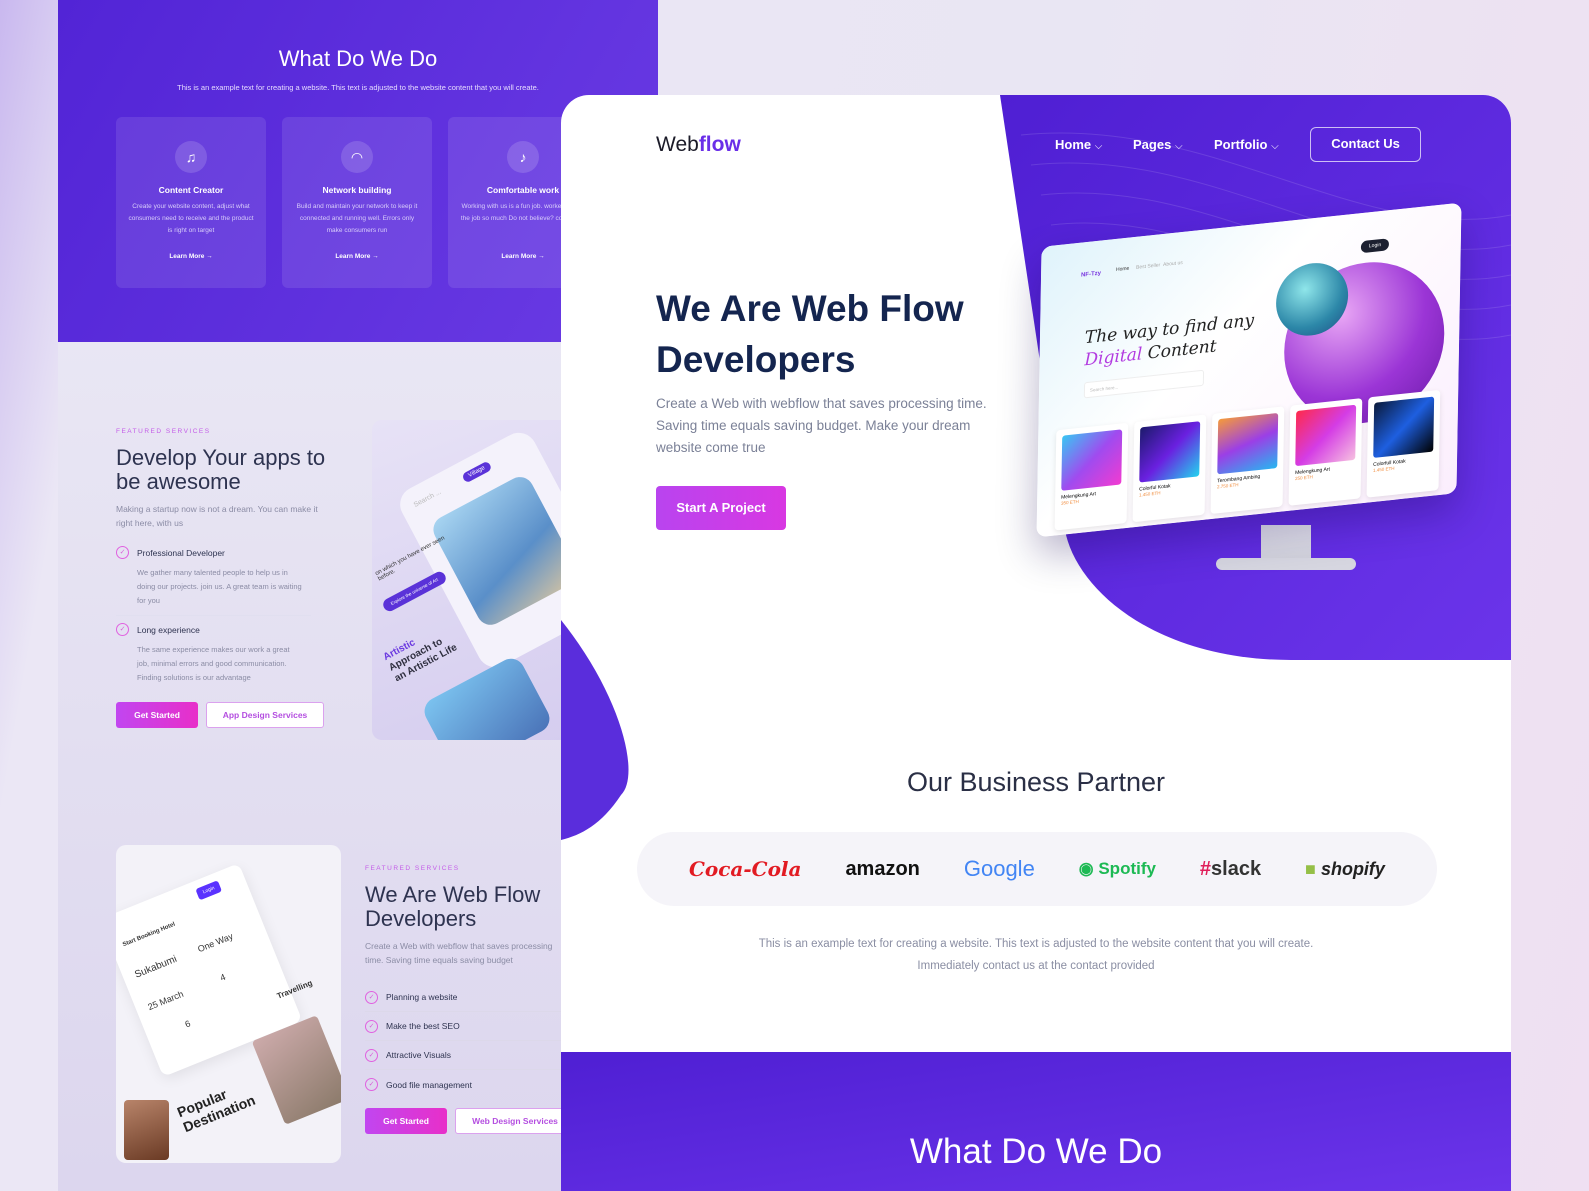 Image resolution: width=1589 pixels, height=1191 pixels. What do you see at coordinates (465, 1055) in the screenshot?
I see `checklist-item: ✓ Attractive Visuals` at bounding box center [465, 1055].